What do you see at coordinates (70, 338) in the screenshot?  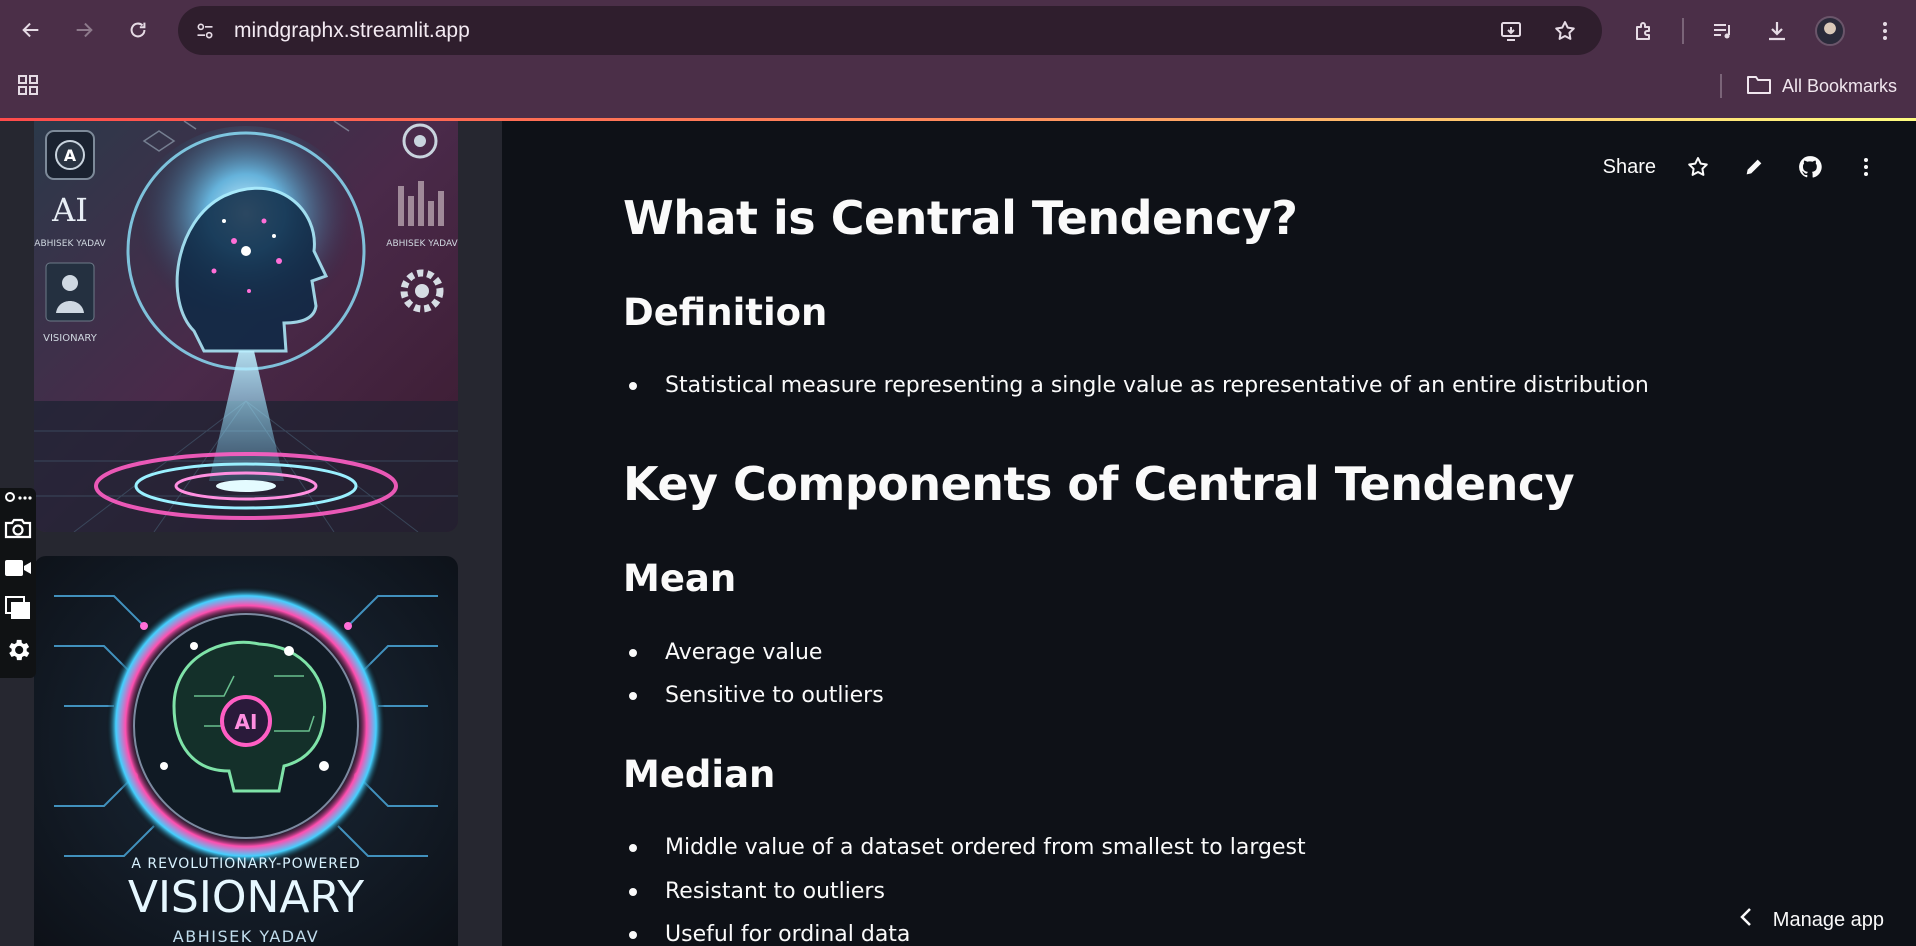 I see `image1-caption: VISIONARY` at bounding box center [70, 338].